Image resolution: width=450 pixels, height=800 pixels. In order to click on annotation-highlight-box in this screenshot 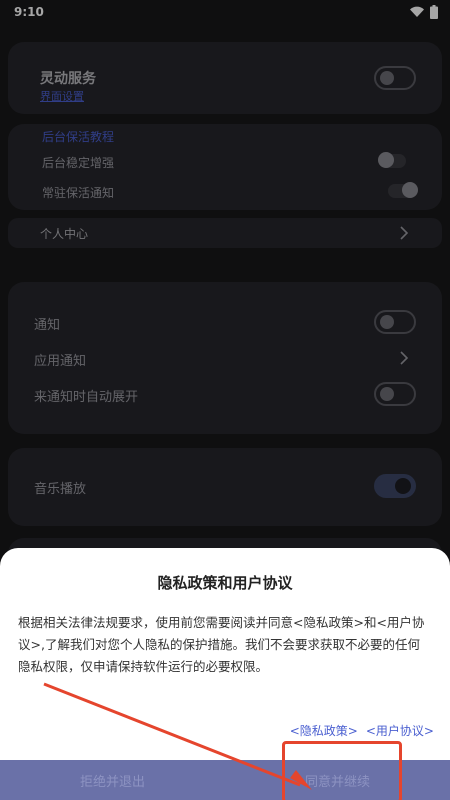, I will do `click(342, 770)`.